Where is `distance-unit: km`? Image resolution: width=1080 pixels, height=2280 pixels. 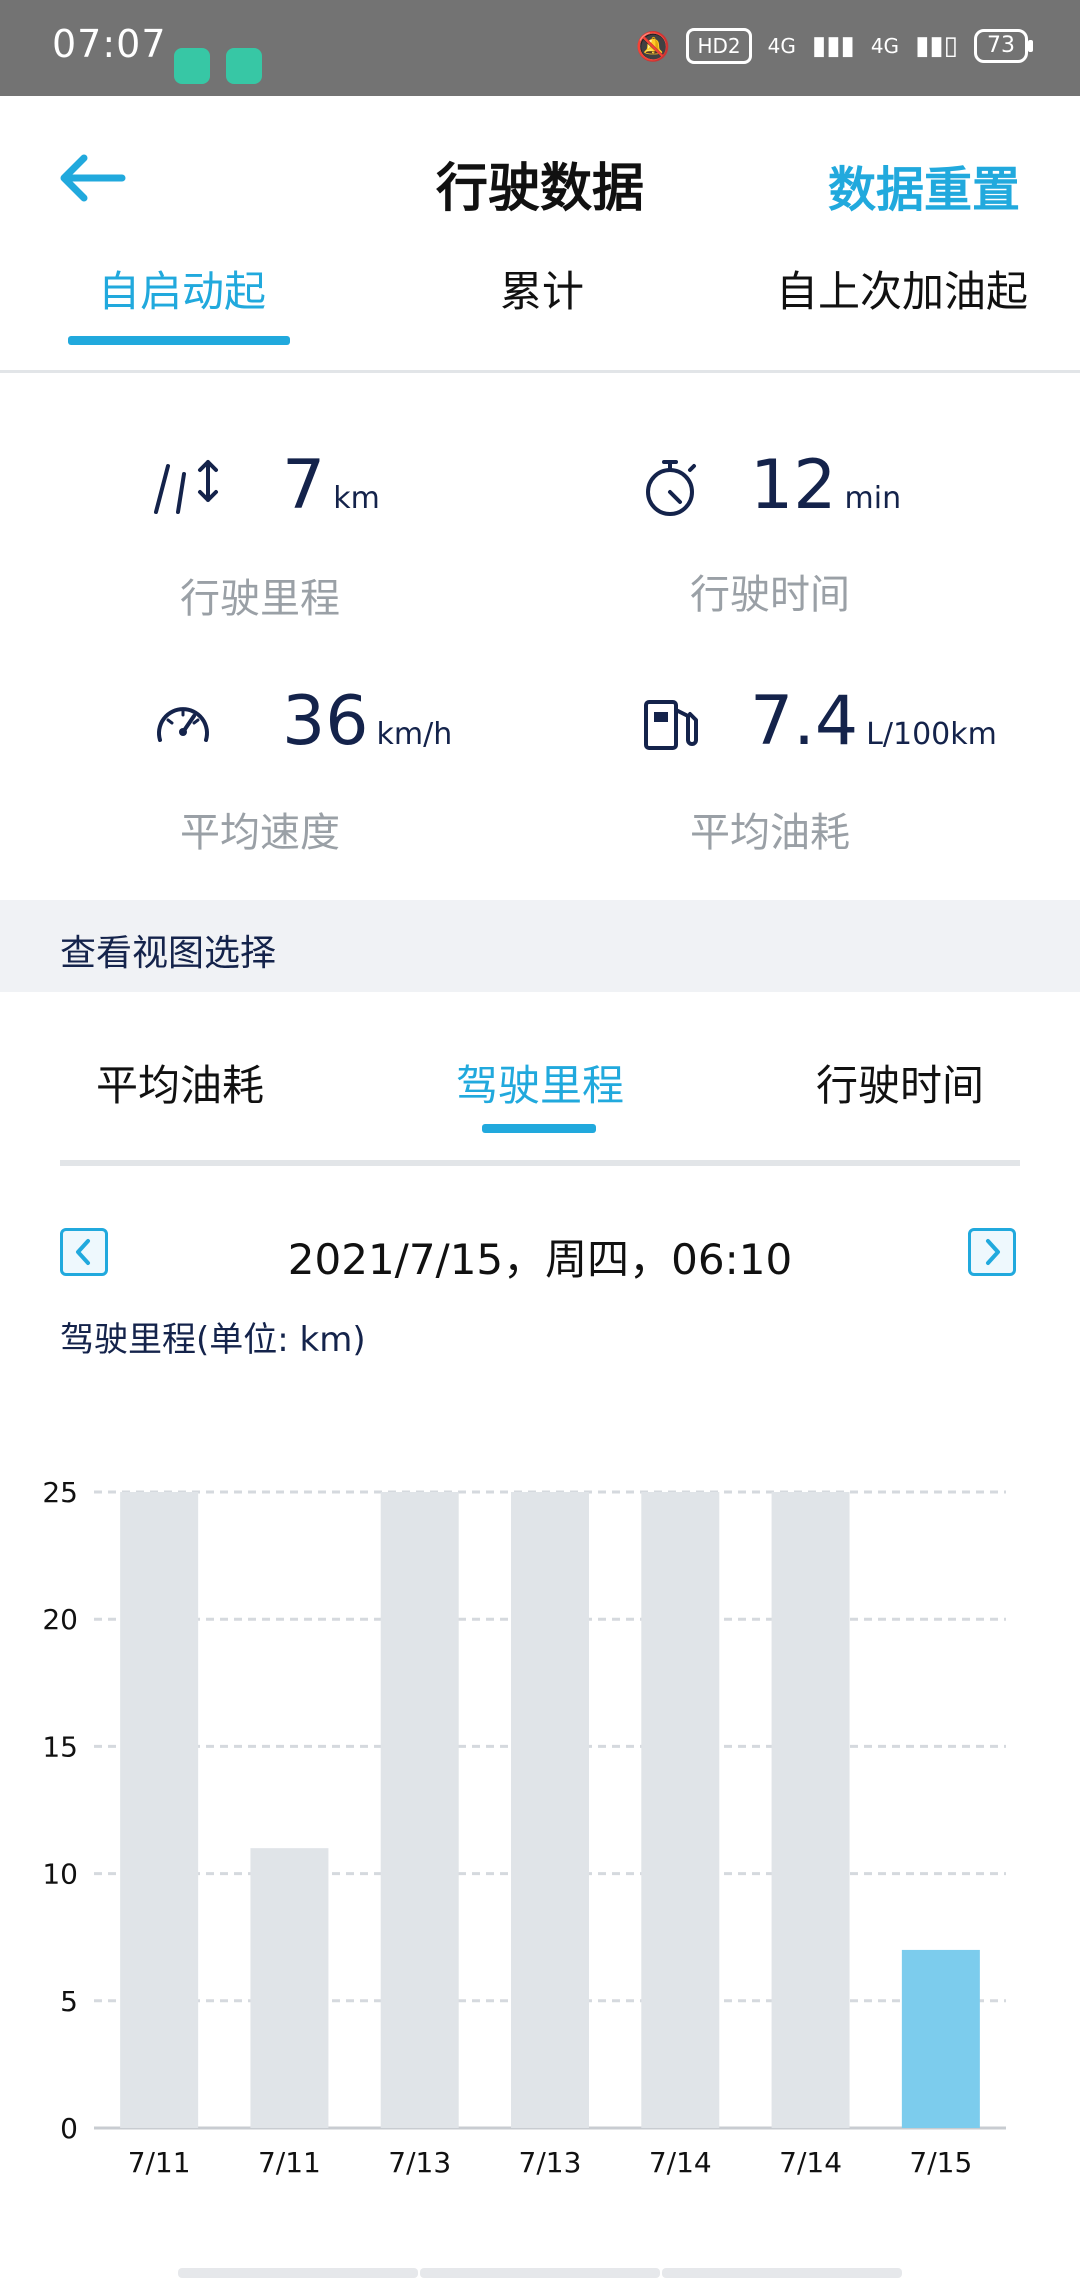
distance-unit: km is located at coordinates (356, 498).